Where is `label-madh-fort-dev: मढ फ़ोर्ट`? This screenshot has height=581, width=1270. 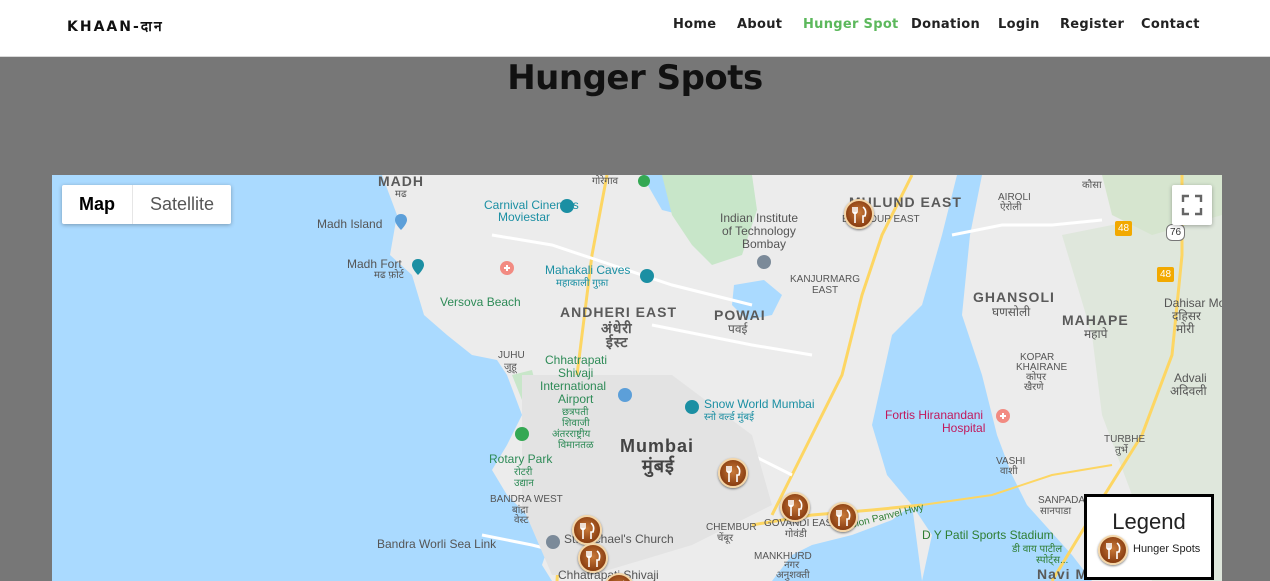 label-madh-fort-dev: मढ फ़ोर्ट is located at coordinates (389, 275).